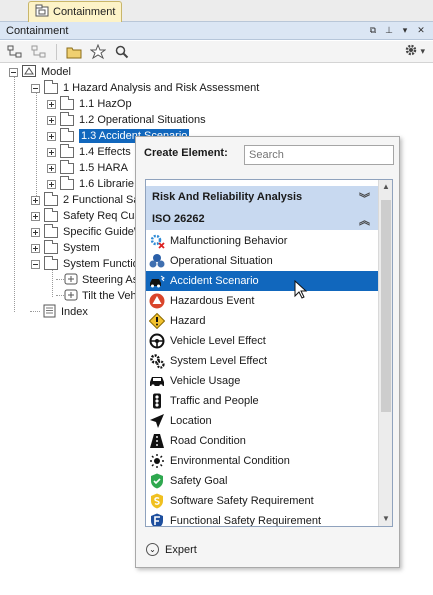 This screenshot has width=433, height=595. I want to click on list-item-vehicle-level-effect: Vehicle Level Effect, so click(262, 341).